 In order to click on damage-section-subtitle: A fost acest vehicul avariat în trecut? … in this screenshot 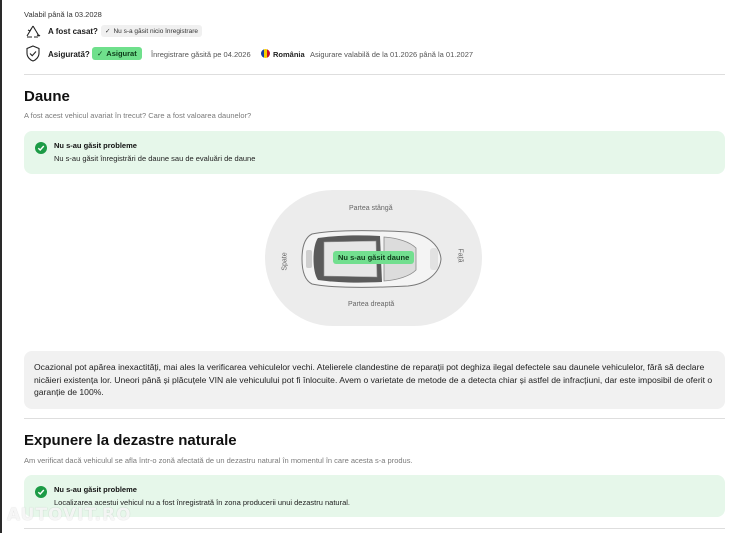, I will do `click(138, 115)`.